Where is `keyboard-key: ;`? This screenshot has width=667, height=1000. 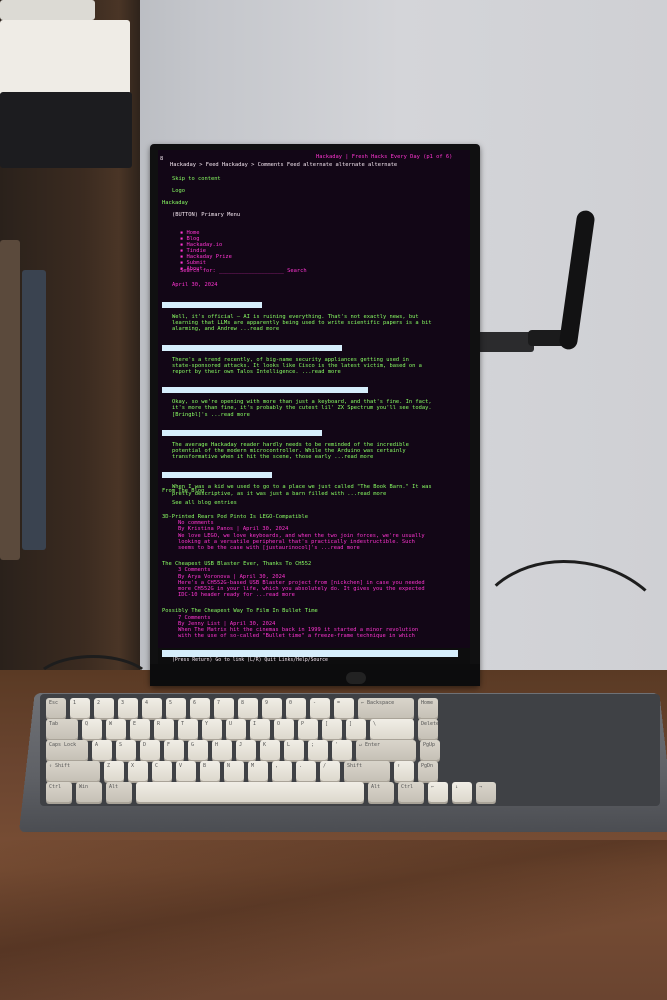 keyboard-key: ; is located at coordinates (318, 750).